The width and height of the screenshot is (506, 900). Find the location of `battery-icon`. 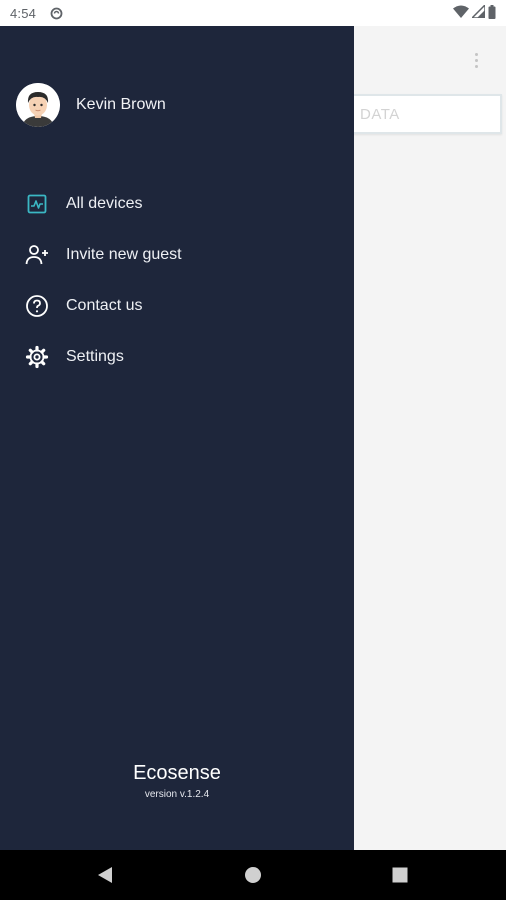

battery-icon is located at coordinates (492, 13).